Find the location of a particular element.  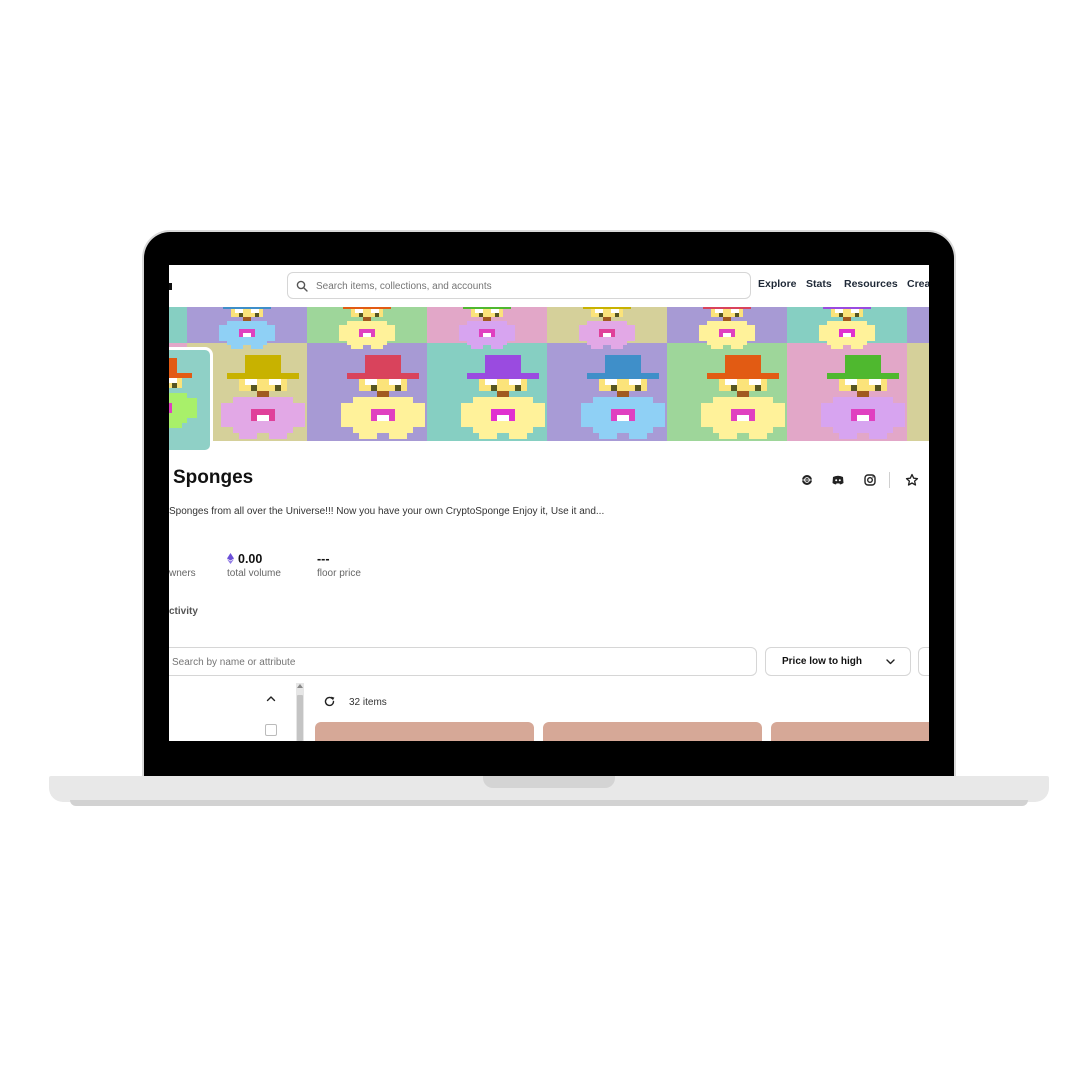

tab-activity: ctivity is located at coordinates (183, 611).